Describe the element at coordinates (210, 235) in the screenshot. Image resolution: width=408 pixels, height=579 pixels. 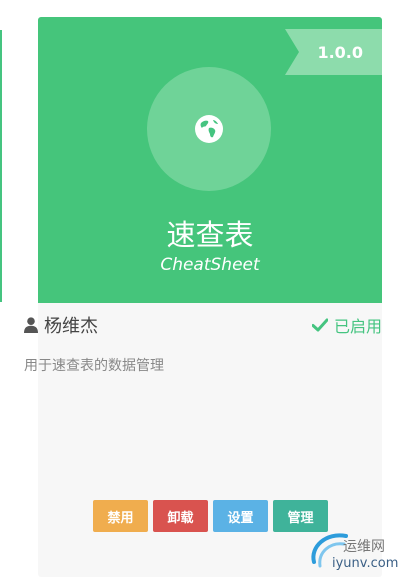
I see `plugin-title: 速查表` at that location.